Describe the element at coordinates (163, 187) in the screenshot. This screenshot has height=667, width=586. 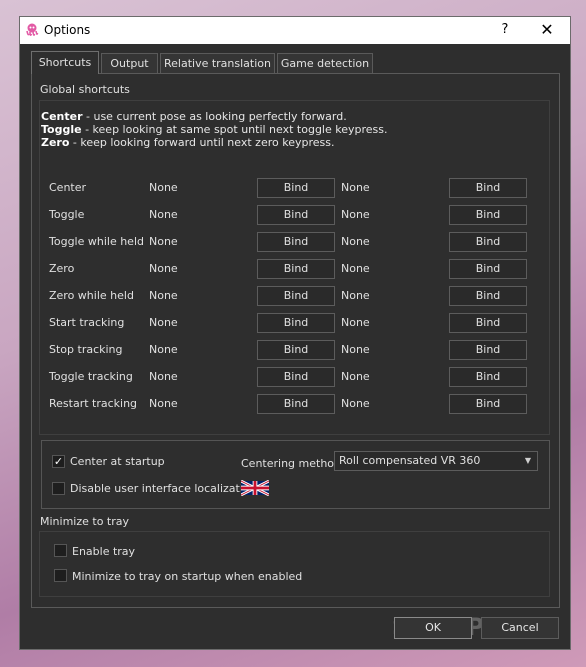
I see `row-key1-center: None` at that location.